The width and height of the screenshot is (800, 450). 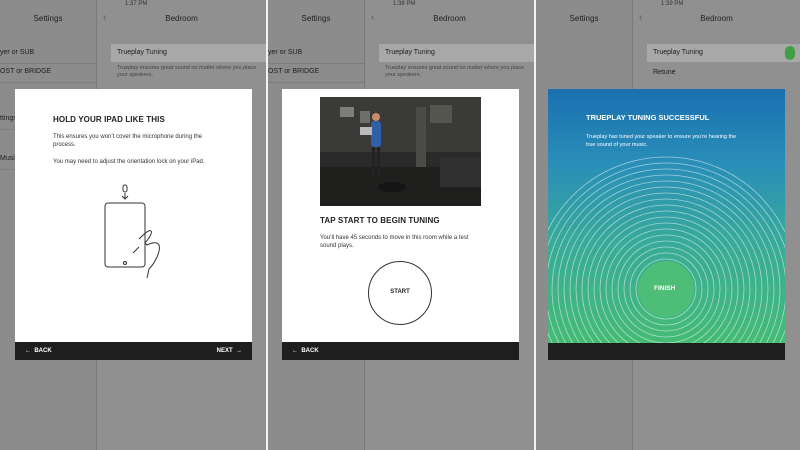 I want to click on person-body, so click(x=376, y=134).